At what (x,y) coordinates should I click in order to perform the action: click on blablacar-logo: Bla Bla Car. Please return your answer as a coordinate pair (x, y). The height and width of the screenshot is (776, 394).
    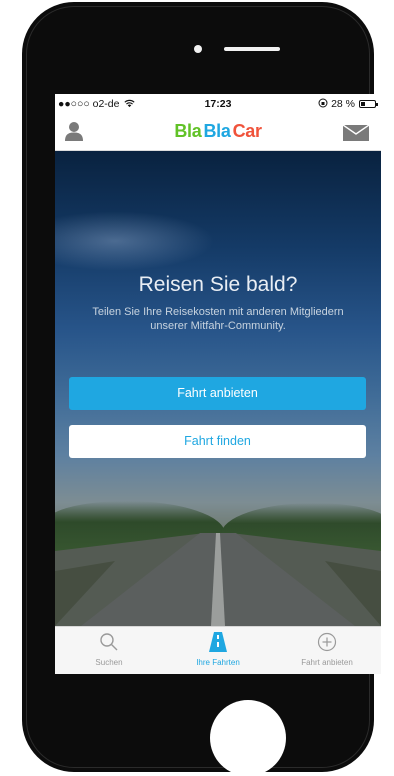
    Looking at the image, I should click on (218, 131).